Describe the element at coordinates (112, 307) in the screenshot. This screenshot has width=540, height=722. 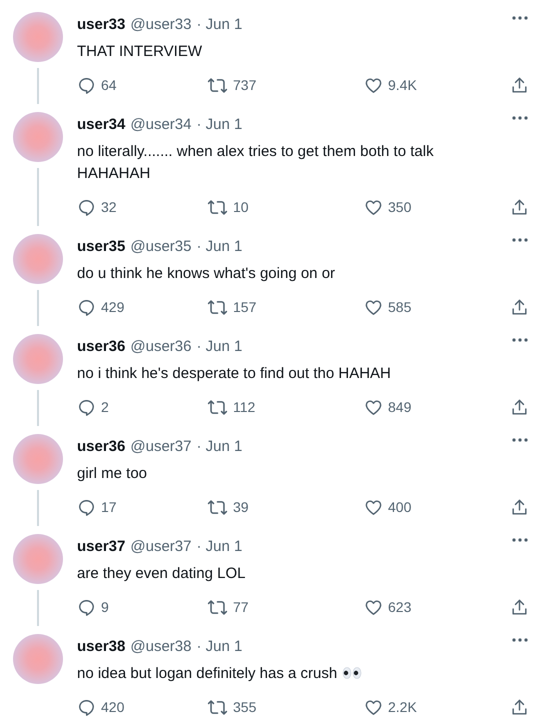
I see `reply-count: 429` at that location.